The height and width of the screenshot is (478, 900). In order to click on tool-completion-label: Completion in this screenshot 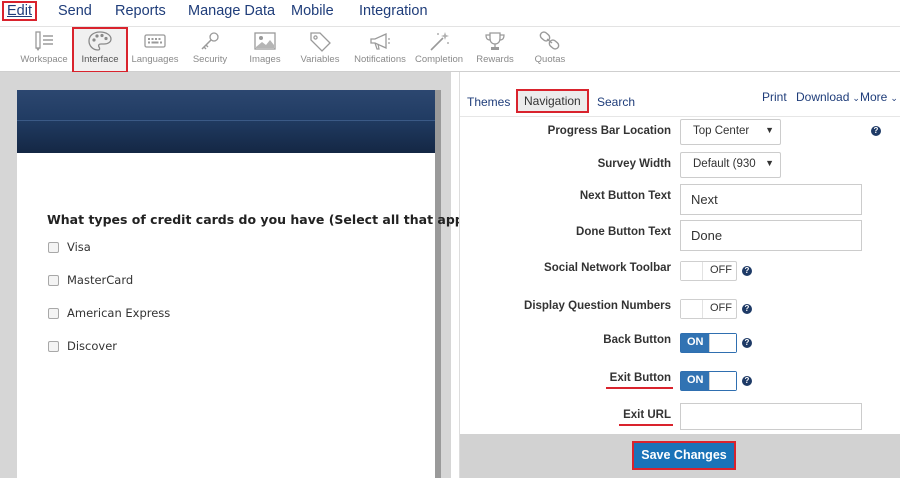, I will do `click(439, 59)`.